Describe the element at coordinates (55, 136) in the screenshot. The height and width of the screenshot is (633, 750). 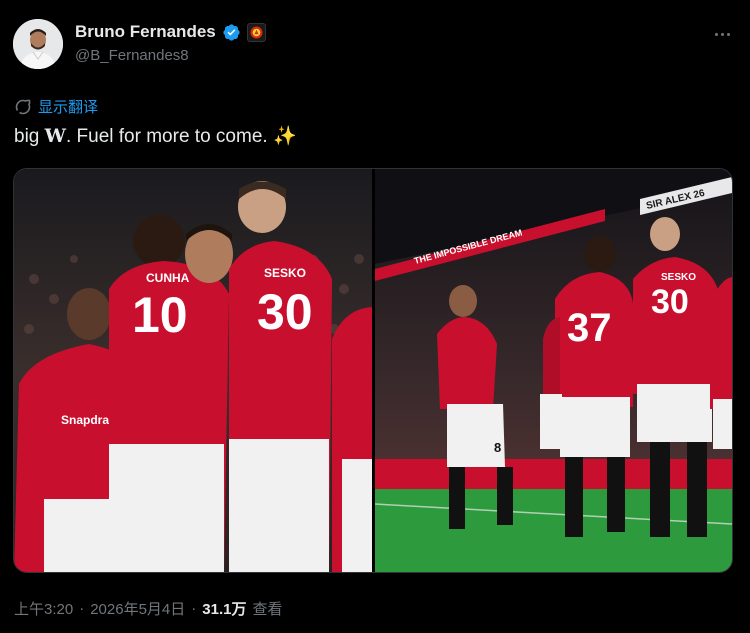
I see `tweet-text-bold: W` at that location.